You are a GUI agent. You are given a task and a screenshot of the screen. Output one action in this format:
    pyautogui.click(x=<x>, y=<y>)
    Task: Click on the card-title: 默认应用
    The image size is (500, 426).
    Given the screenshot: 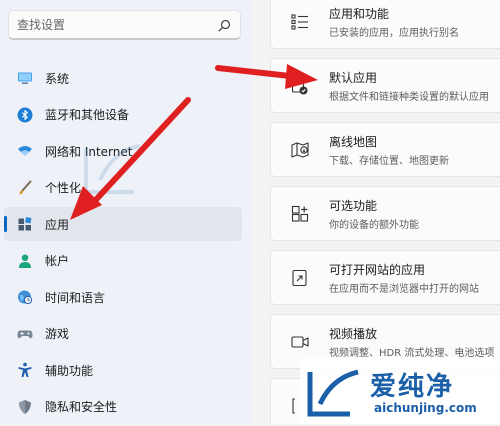 What is the action you would take?
    pyautogui.click(x=353, y=78)
    